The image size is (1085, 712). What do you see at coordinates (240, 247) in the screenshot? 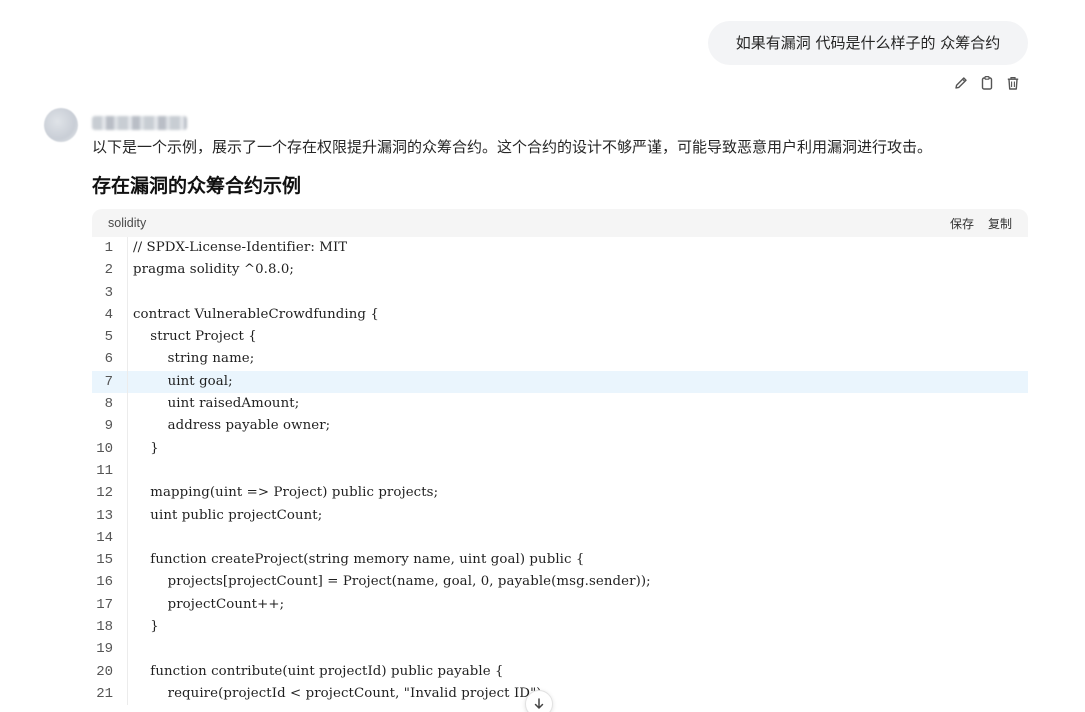
I see `code-line-text: // SPDX-License-Identifier: MIT` at bounding box center [240, 247].